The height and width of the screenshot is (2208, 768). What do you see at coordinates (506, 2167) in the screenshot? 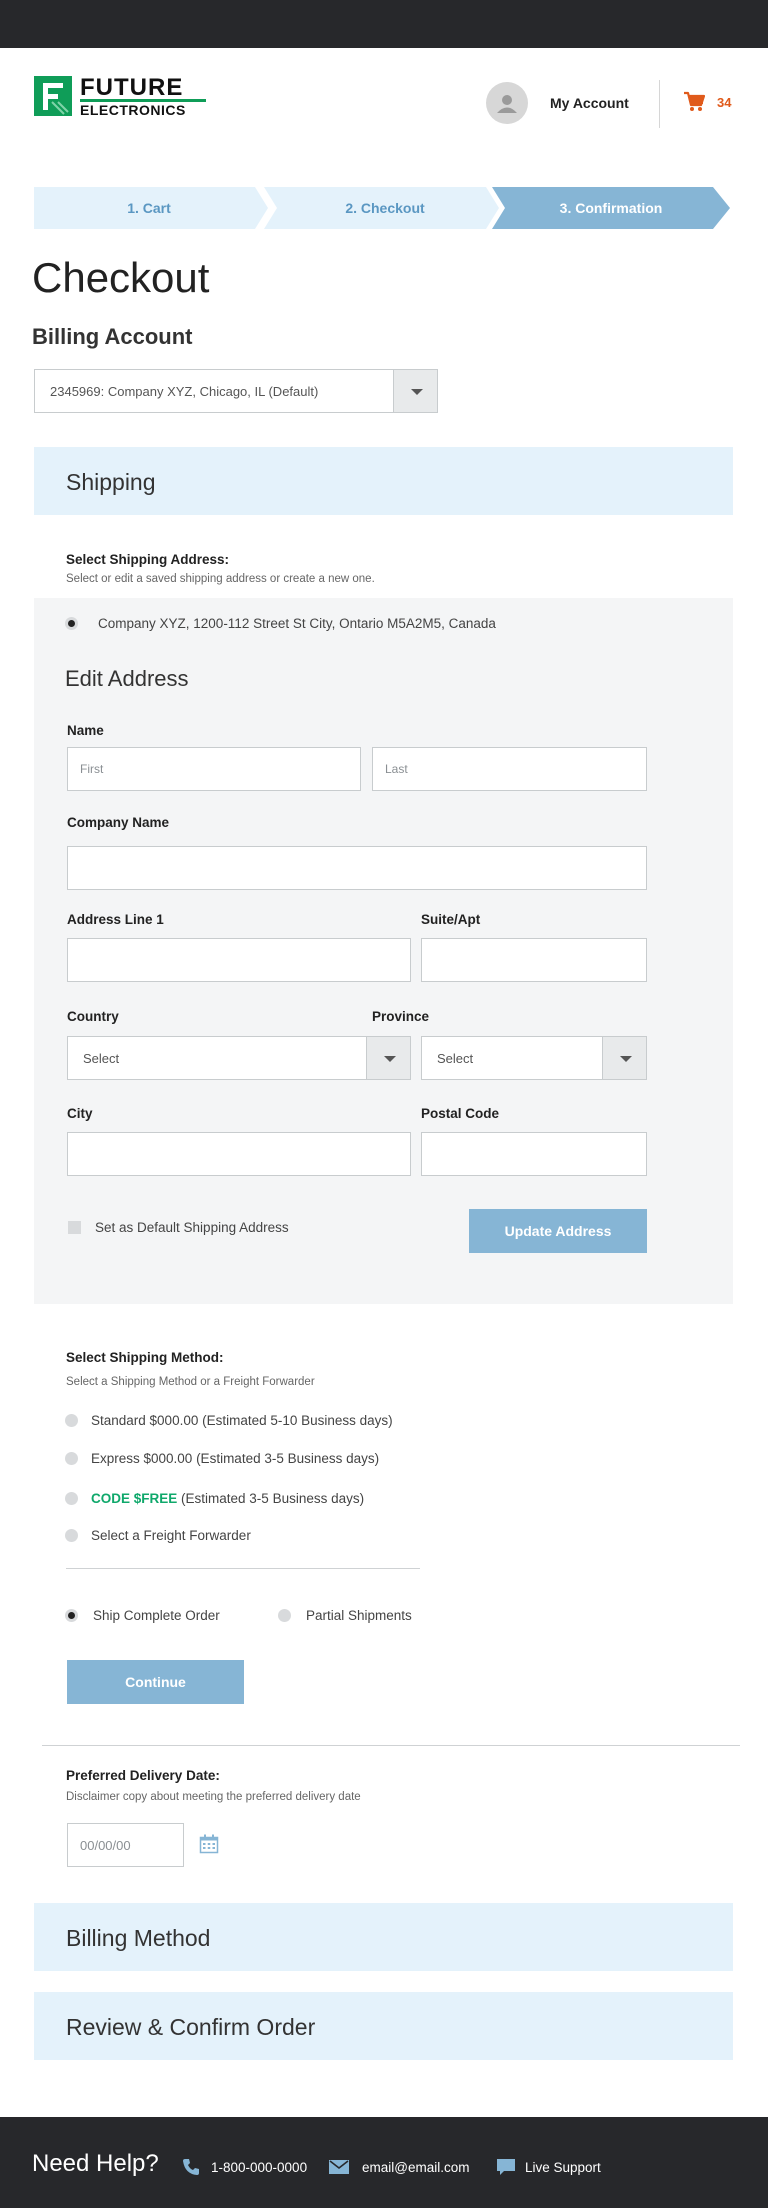
I see `chat-icon` at bounding box center [506, 2167].